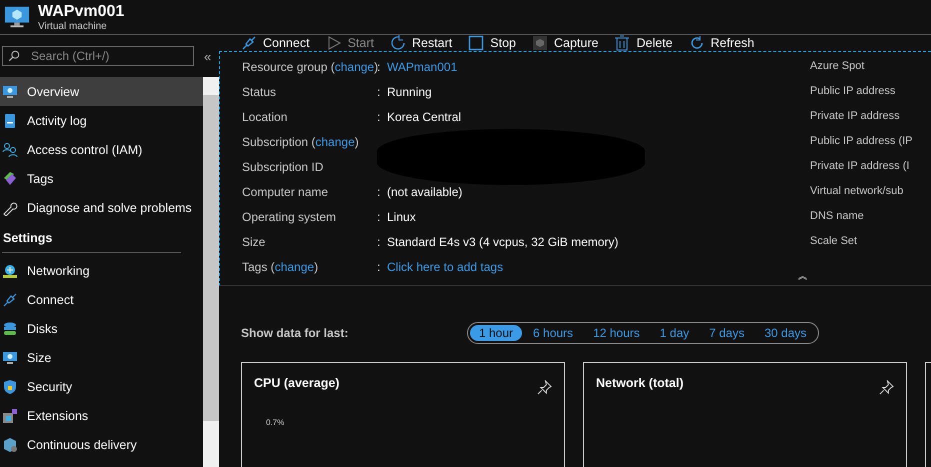 The width and height of the screenshot is (931, 467). I want to click on sidebar-item: Disks, so click(101, 328).